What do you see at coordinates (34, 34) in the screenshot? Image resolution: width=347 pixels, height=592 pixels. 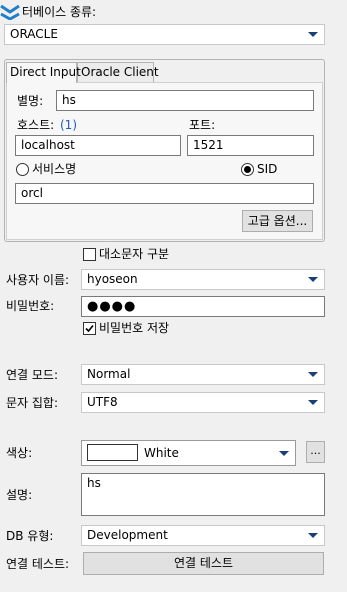 I see `db-type-value: ORACLE` at bounding box center [34, 34].